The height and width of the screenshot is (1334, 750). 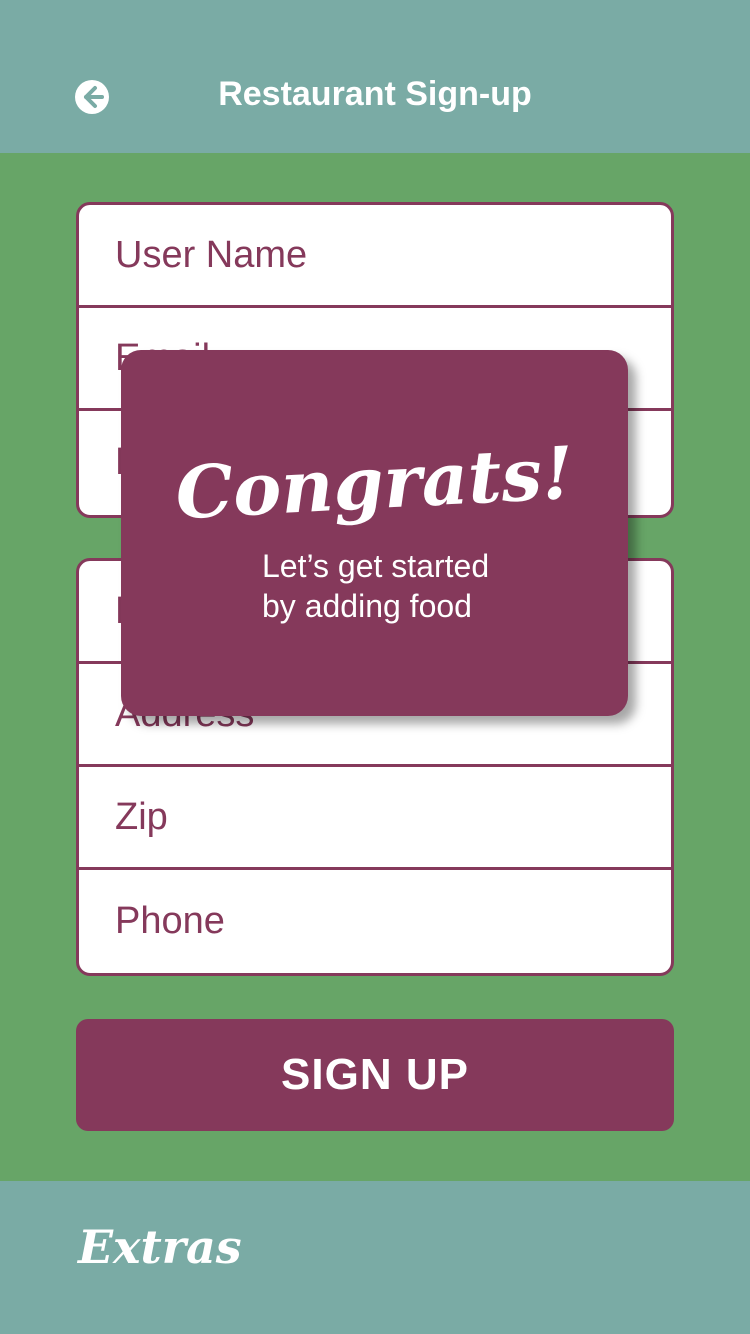 I want to click on zip-input, so click(x=375, y=817).